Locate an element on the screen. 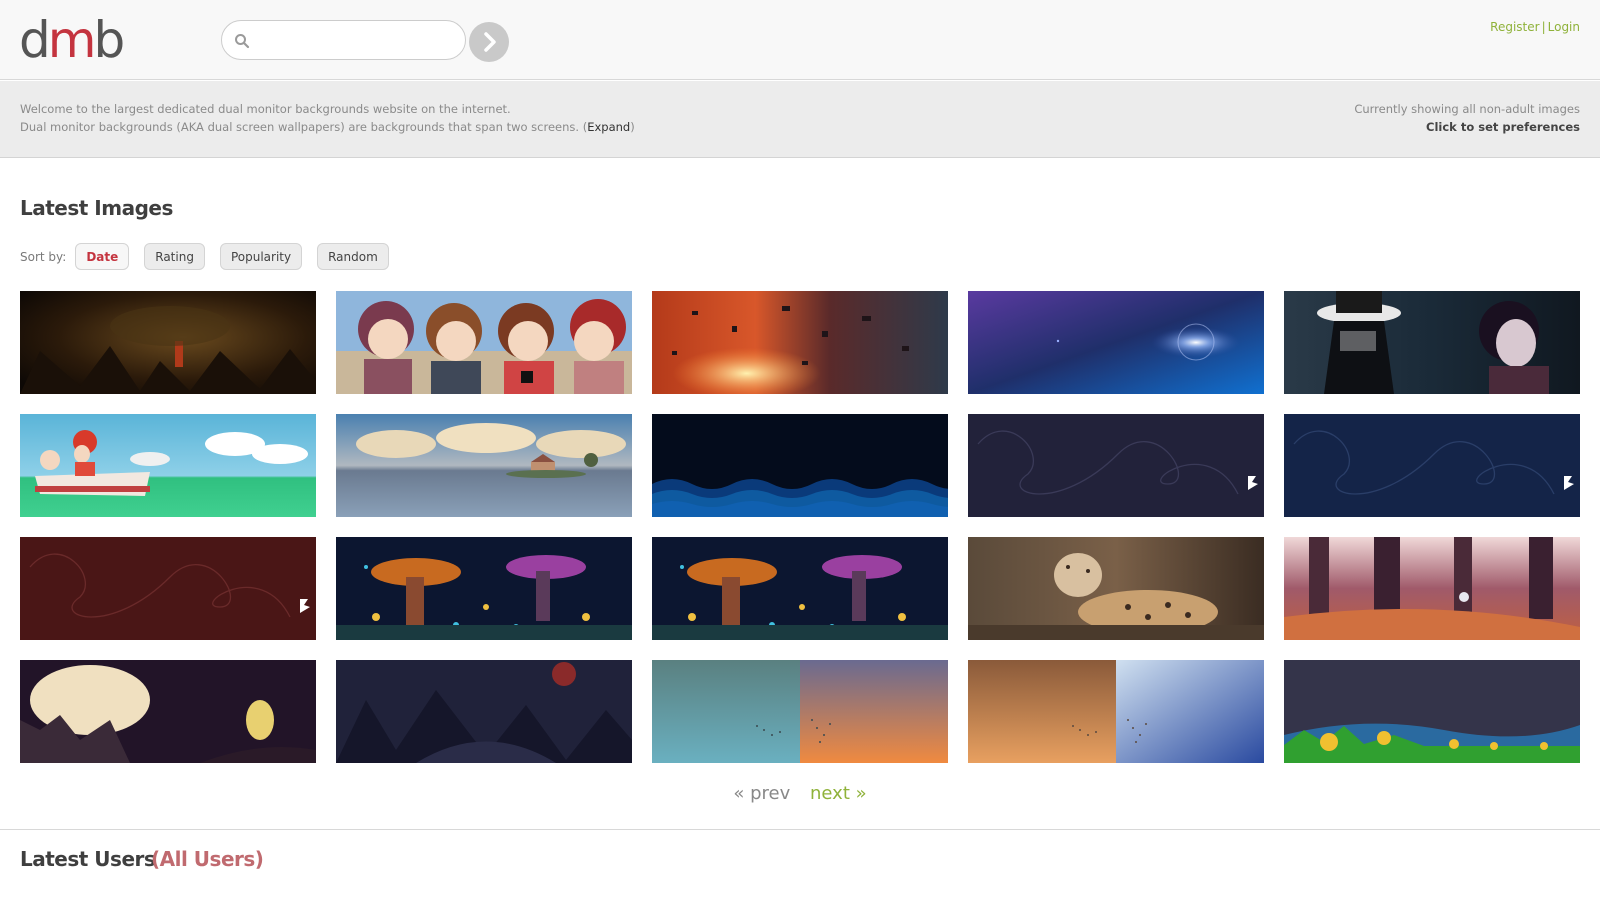 The height and width of the screenshot is (900, 1600). login-link: Login is located at coordinates (1564, 27).